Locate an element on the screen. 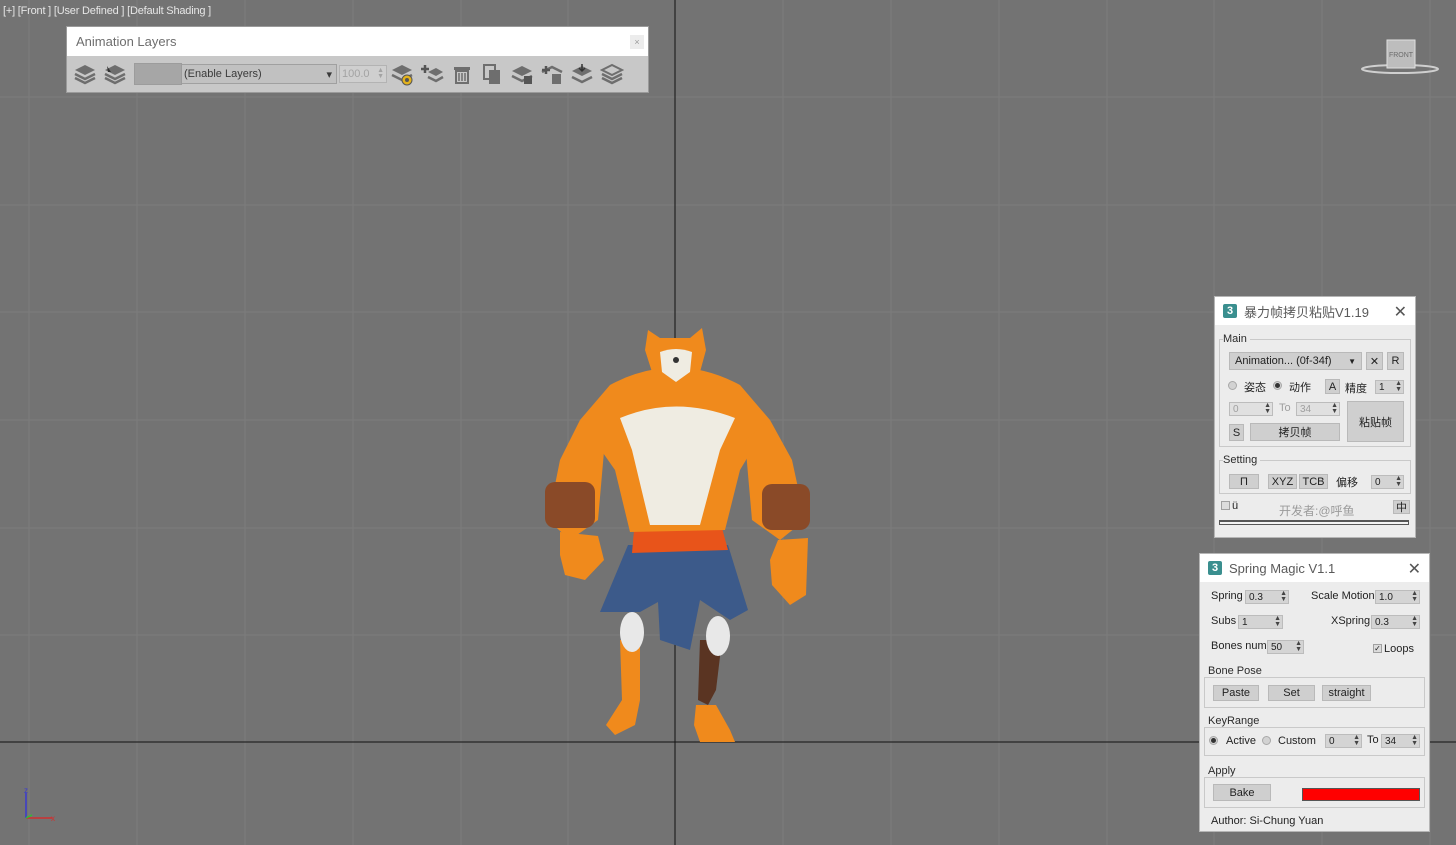  spring-value: 0.3 is located at coordinates (1256, 597).